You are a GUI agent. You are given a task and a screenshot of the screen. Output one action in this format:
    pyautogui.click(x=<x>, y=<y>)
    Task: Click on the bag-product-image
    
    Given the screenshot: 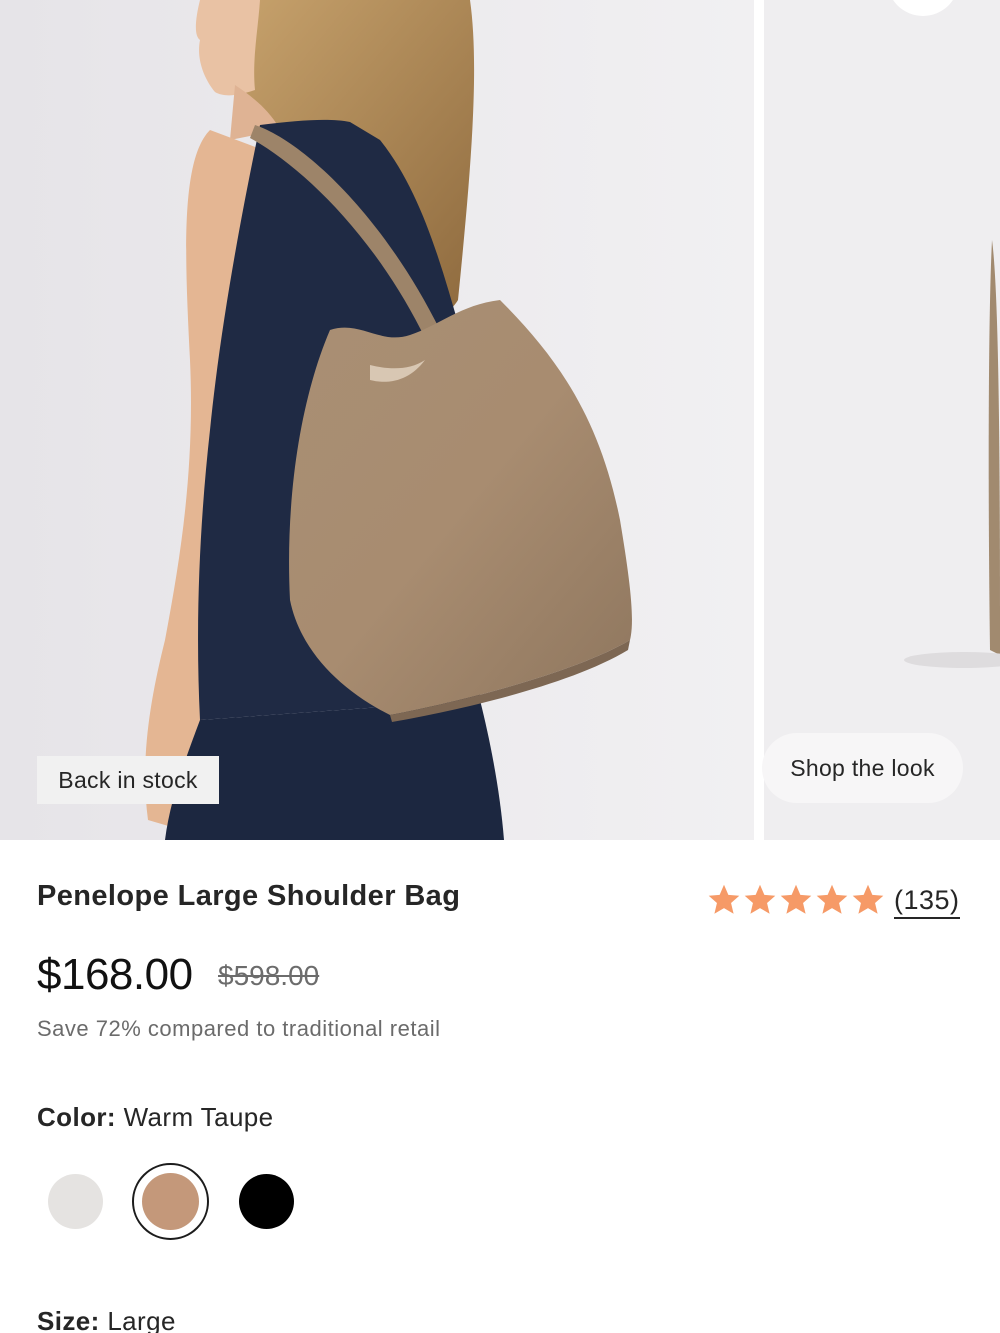 What is the action you would take?
    pyautogui.click(x=882, y=420)
    